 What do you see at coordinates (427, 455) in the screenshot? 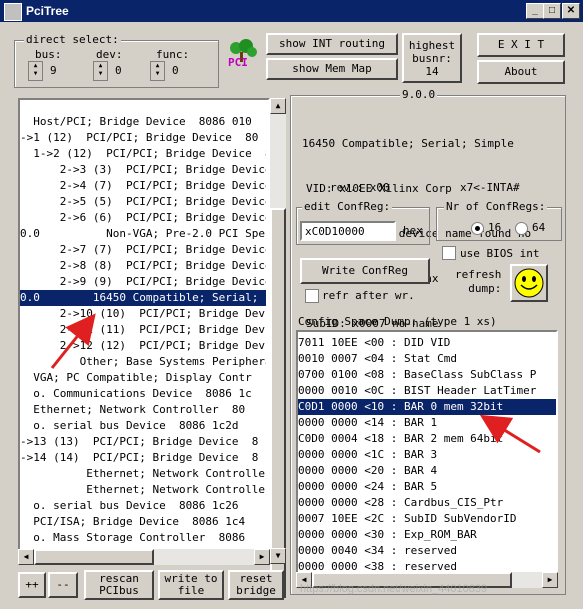
I see `dump-row: 0000 0000 <1C : BAR 3` at bounding box center [427, 455].